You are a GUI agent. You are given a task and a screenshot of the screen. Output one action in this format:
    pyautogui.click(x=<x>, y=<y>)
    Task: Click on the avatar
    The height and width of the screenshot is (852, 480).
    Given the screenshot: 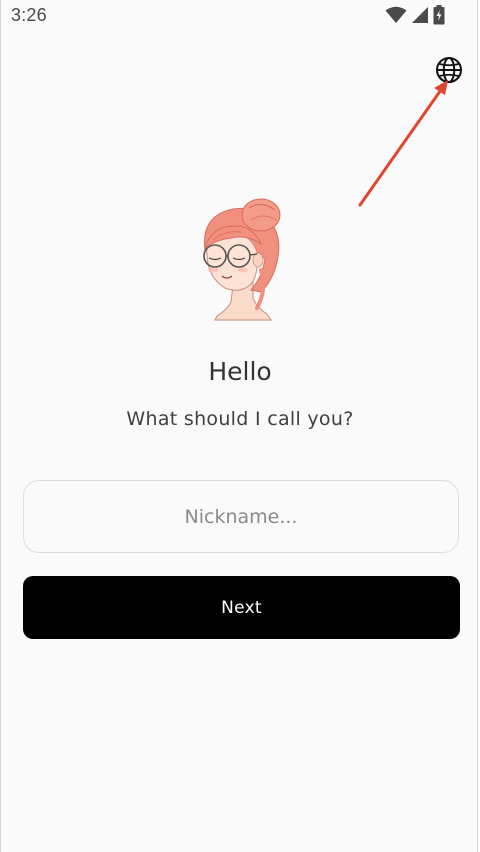 What is the action you would take?
    pyautogui.click(x=241, y=256)
    